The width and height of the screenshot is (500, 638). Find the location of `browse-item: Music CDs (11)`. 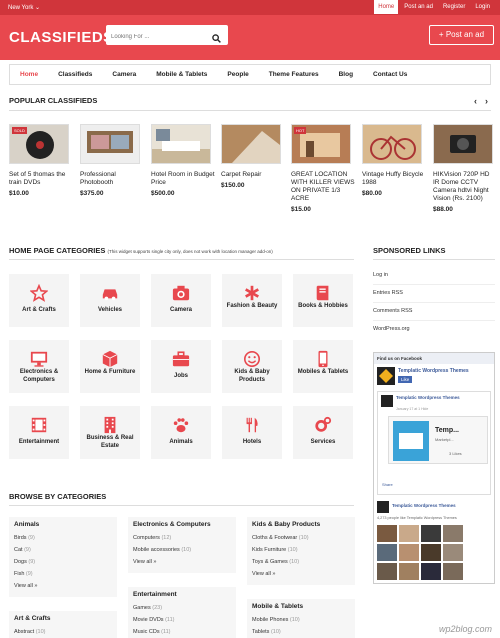

browse-item: Music CDs (11) is located at coordinates (182, 632).